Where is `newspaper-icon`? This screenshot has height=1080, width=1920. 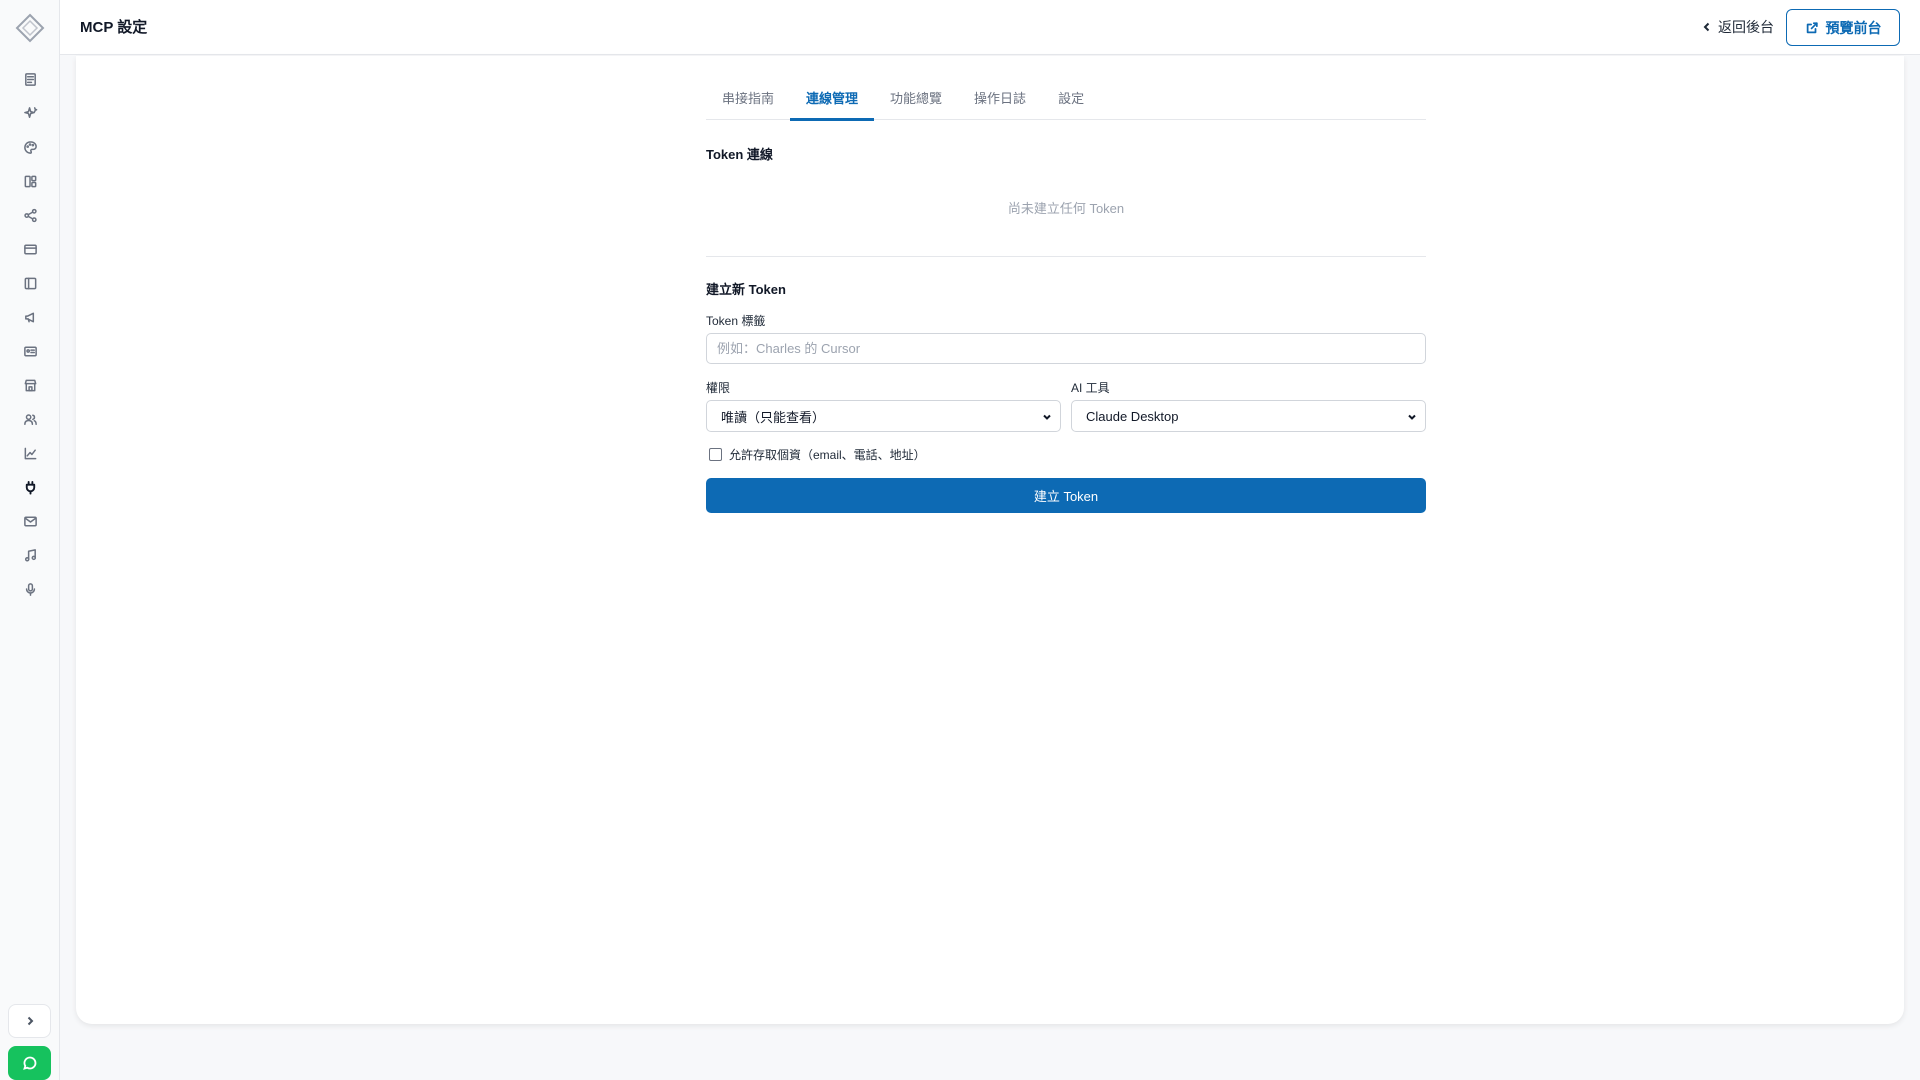
newspaper-icon is located at coordinates (30, 79).